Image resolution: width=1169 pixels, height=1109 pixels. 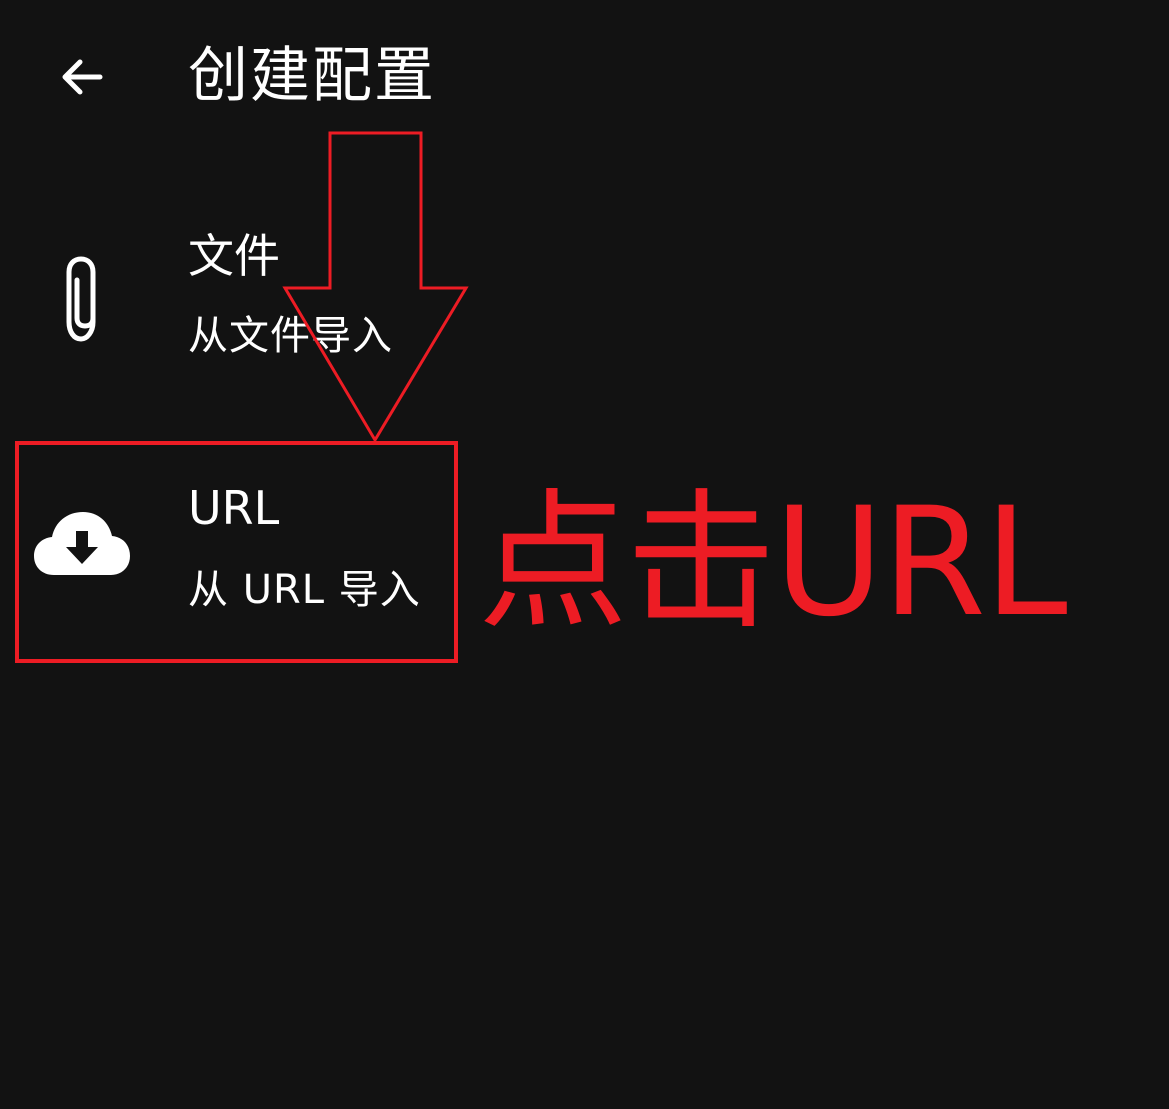 I want to click on item-subtitle: 从 URL 导入, so click(x=304, y=590).